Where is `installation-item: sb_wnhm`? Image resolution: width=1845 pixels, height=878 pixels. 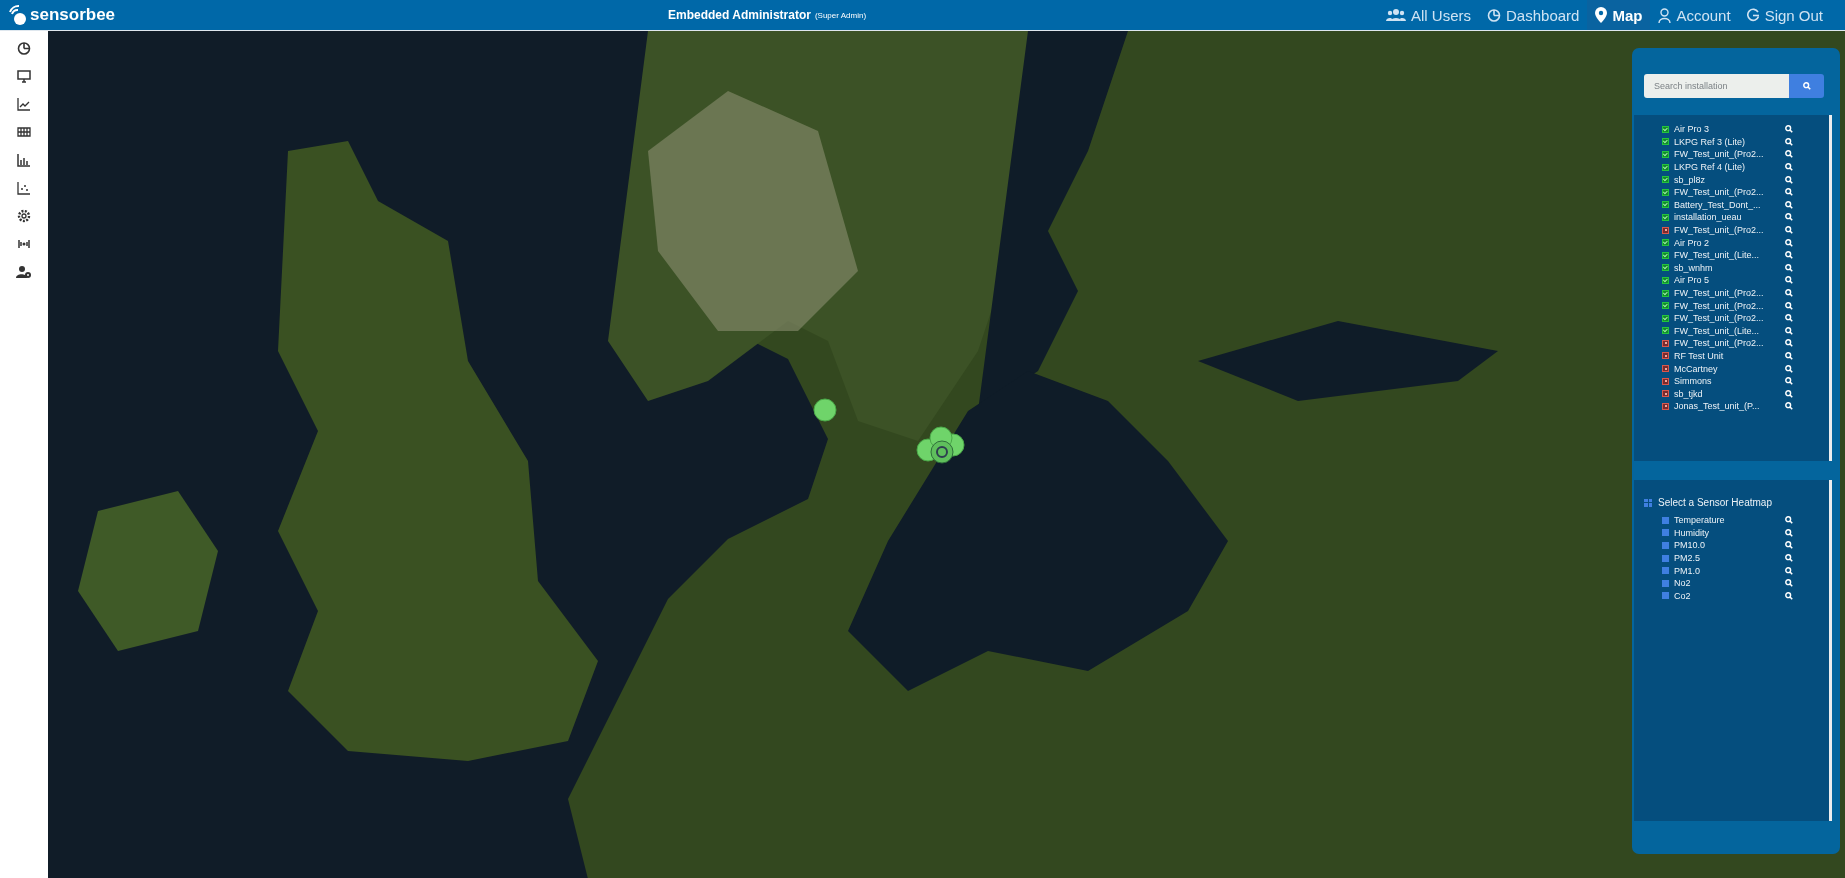
installation-item: sb_wnhm is located at coordinates (1727, 267).